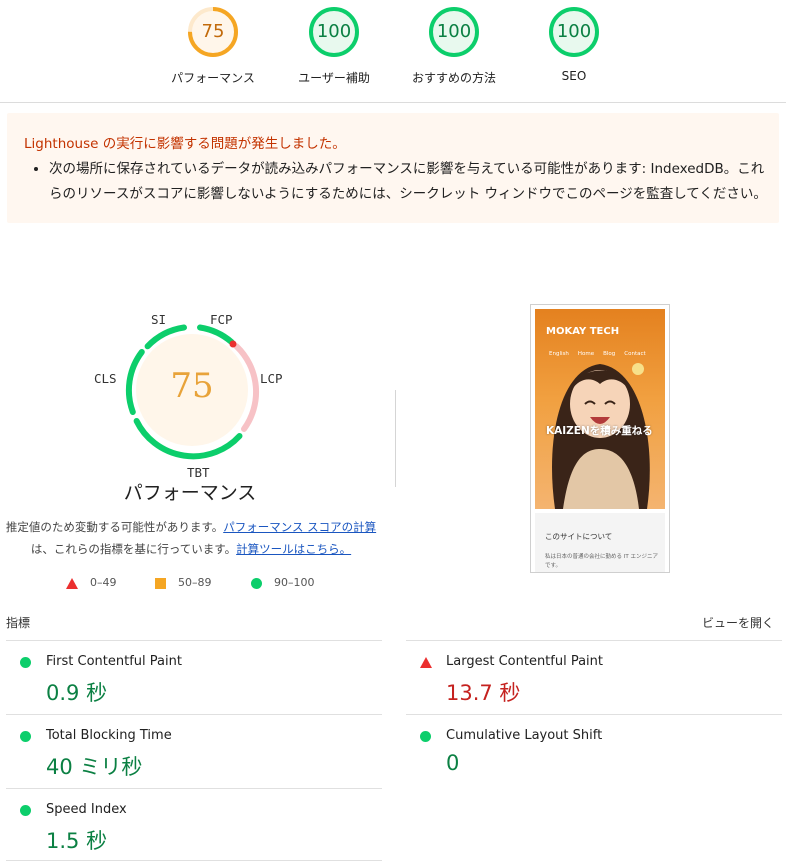 Image resolution: width=786 pixels, height=863 pixels. What do you see at coordinates (525, 661) in the screenshot?
I see `metric-name: Largest Contentful Paint` at bounding box center [525, 661].